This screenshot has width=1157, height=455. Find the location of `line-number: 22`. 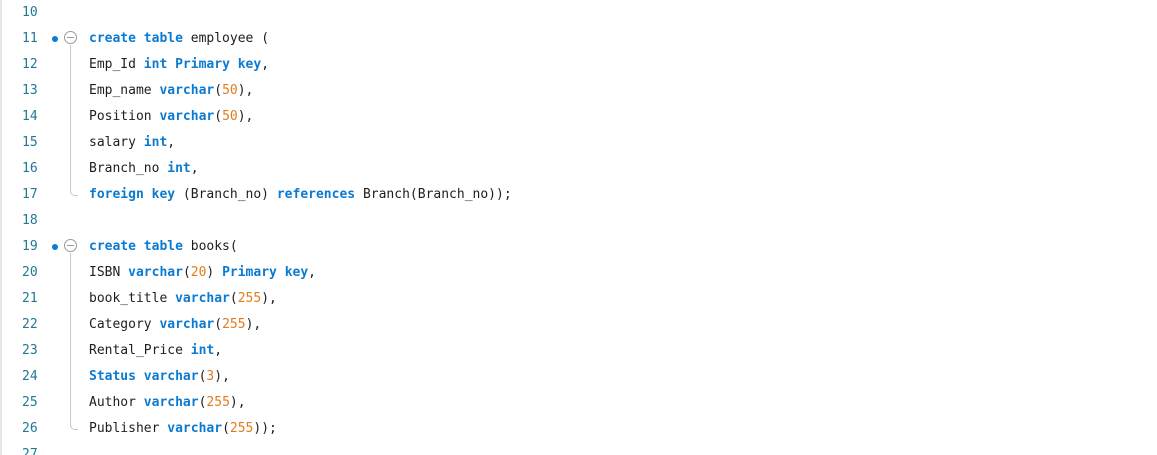

line-number: 22 is located at coordinates (30, 324).